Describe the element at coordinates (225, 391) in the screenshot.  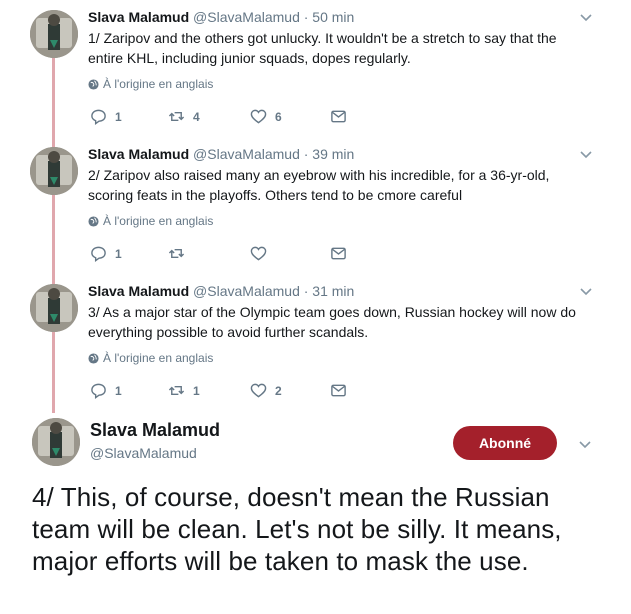
I see `tweet-actions: 1 1 2` at that location.